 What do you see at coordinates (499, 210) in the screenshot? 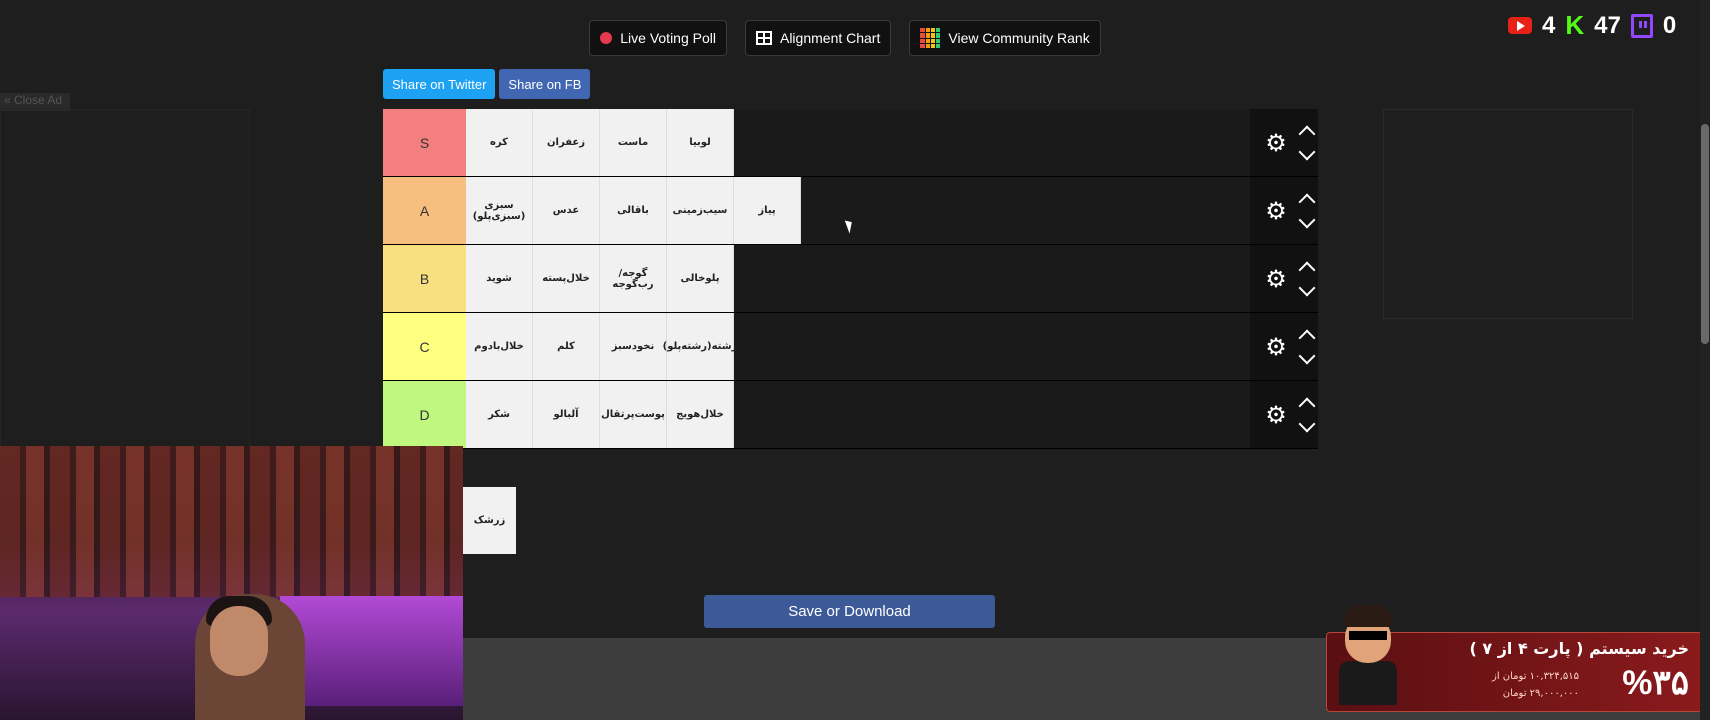
I see `tier-item: سبزی (سبزی‌پلو)` at bounding box center [499, 210].